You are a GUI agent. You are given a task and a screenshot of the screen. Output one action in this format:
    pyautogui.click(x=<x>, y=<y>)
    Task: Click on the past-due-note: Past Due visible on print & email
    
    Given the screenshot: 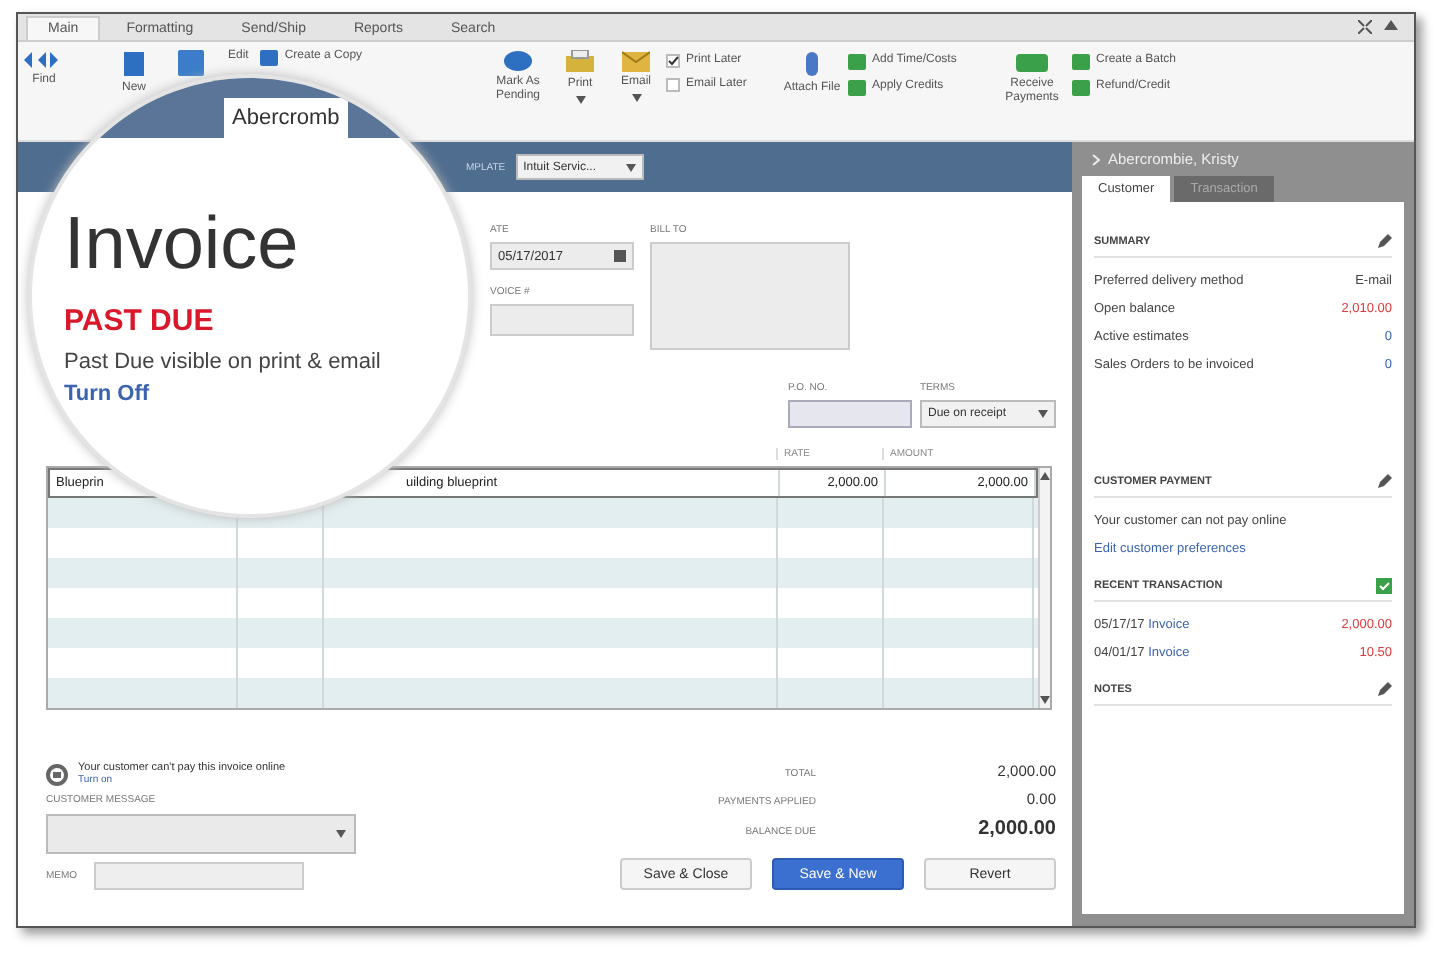 What is the action you would take?
    pyautogui.click(x=223, y=362)
    